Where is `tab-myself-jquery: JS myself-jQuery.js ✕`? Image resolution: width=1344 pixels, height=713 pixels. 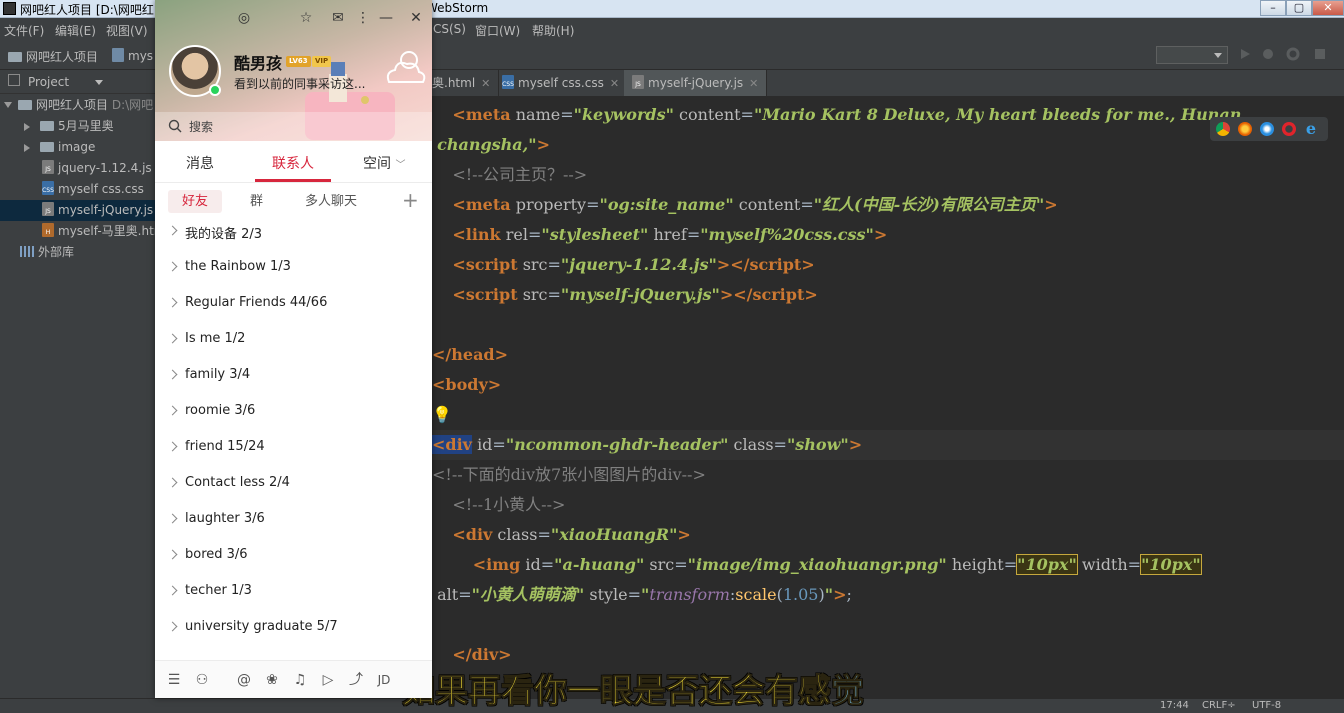 tab-myself-jquery: JS myself-jQuery.js ✕ is located at coordinates (696, 83).